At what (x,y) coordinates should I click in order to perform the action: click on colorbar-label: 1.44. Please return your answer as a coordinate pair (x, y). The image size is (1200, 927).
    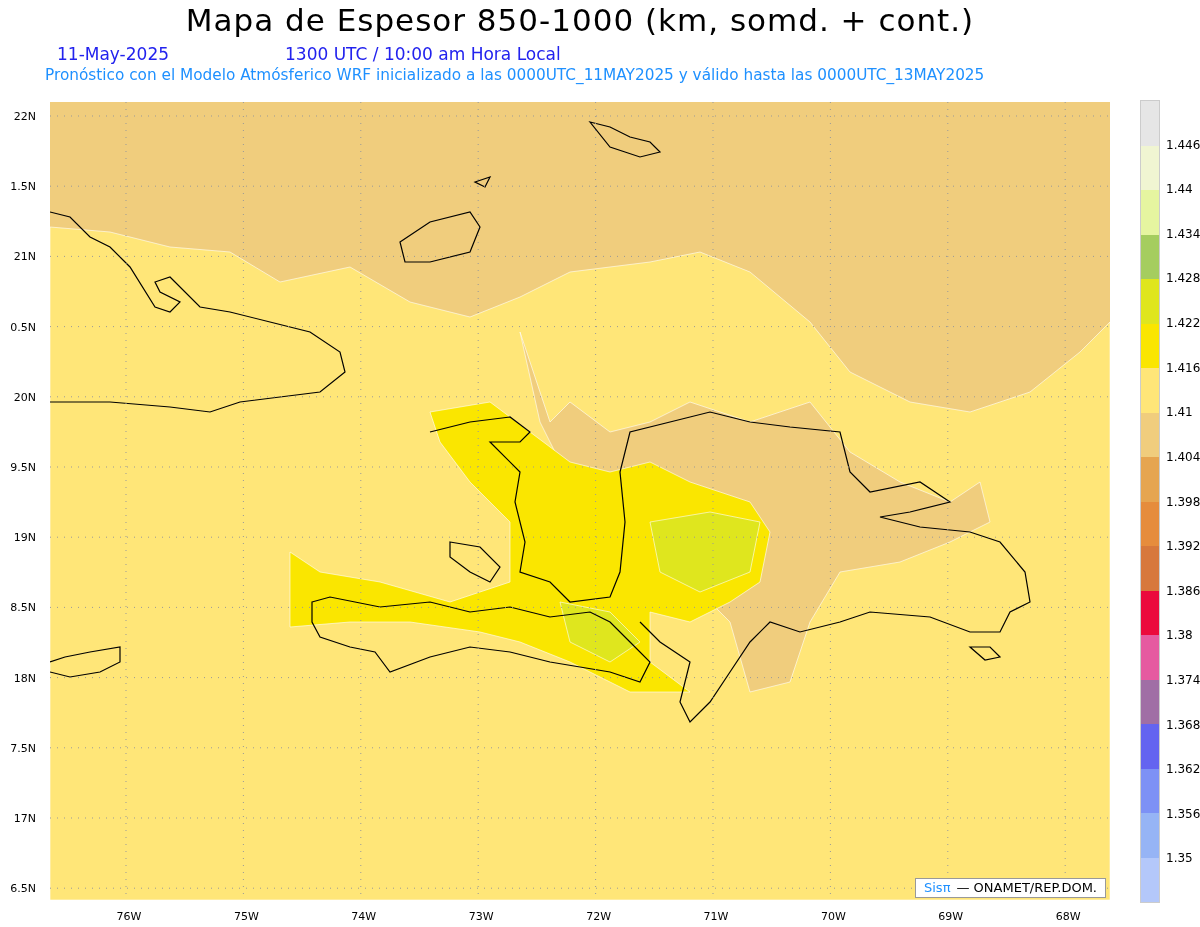
    Looking at the image, I should click on (1179, 189).